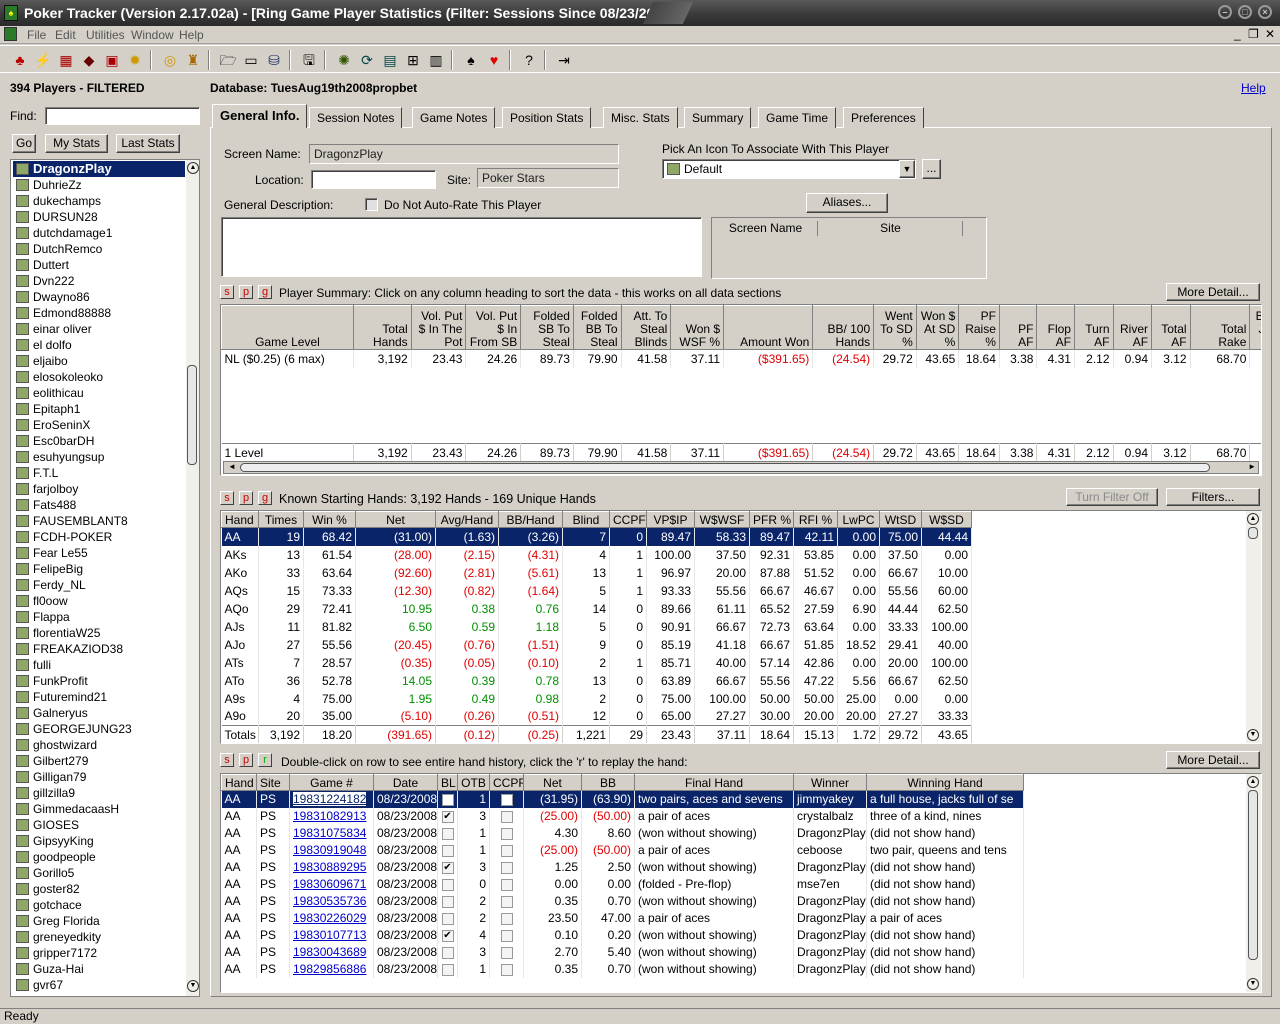 The height and width of the screenshot is (1024, 1280). What do you see at coordinates (1253, 519) in the screenshot?
I see `scroll-up-icon: ▲` at bounding box center [1253, 519].